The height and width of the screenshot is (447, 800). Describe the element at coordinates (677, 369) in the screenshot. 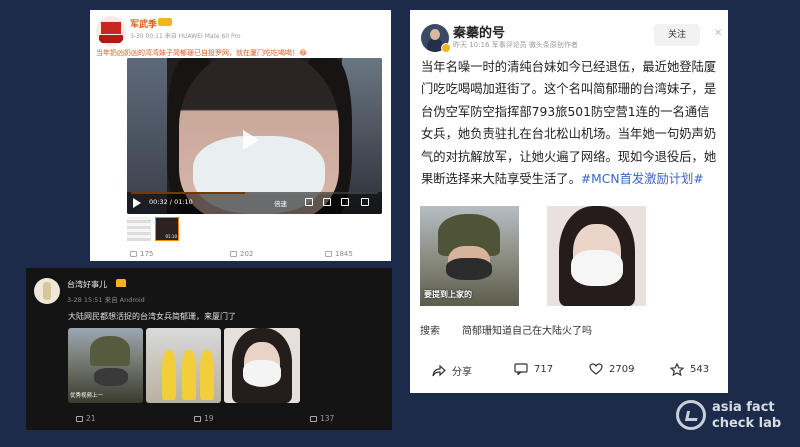

I see `star-icon` at that location.